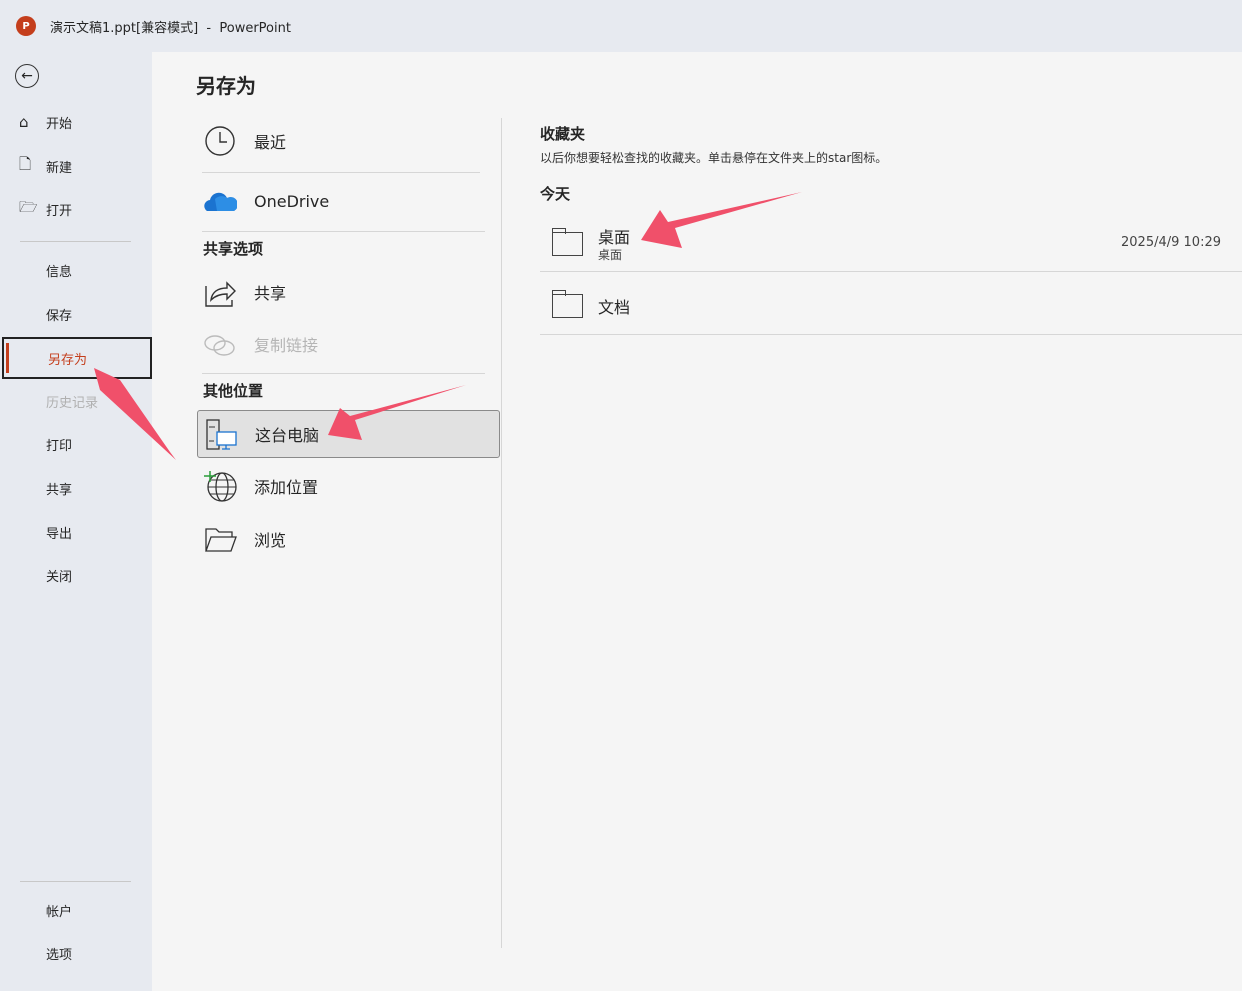 The width and height of the screenshot is (1242, 991). I want to click on sidebar-item-history: 历史记录, so click(76, 401).